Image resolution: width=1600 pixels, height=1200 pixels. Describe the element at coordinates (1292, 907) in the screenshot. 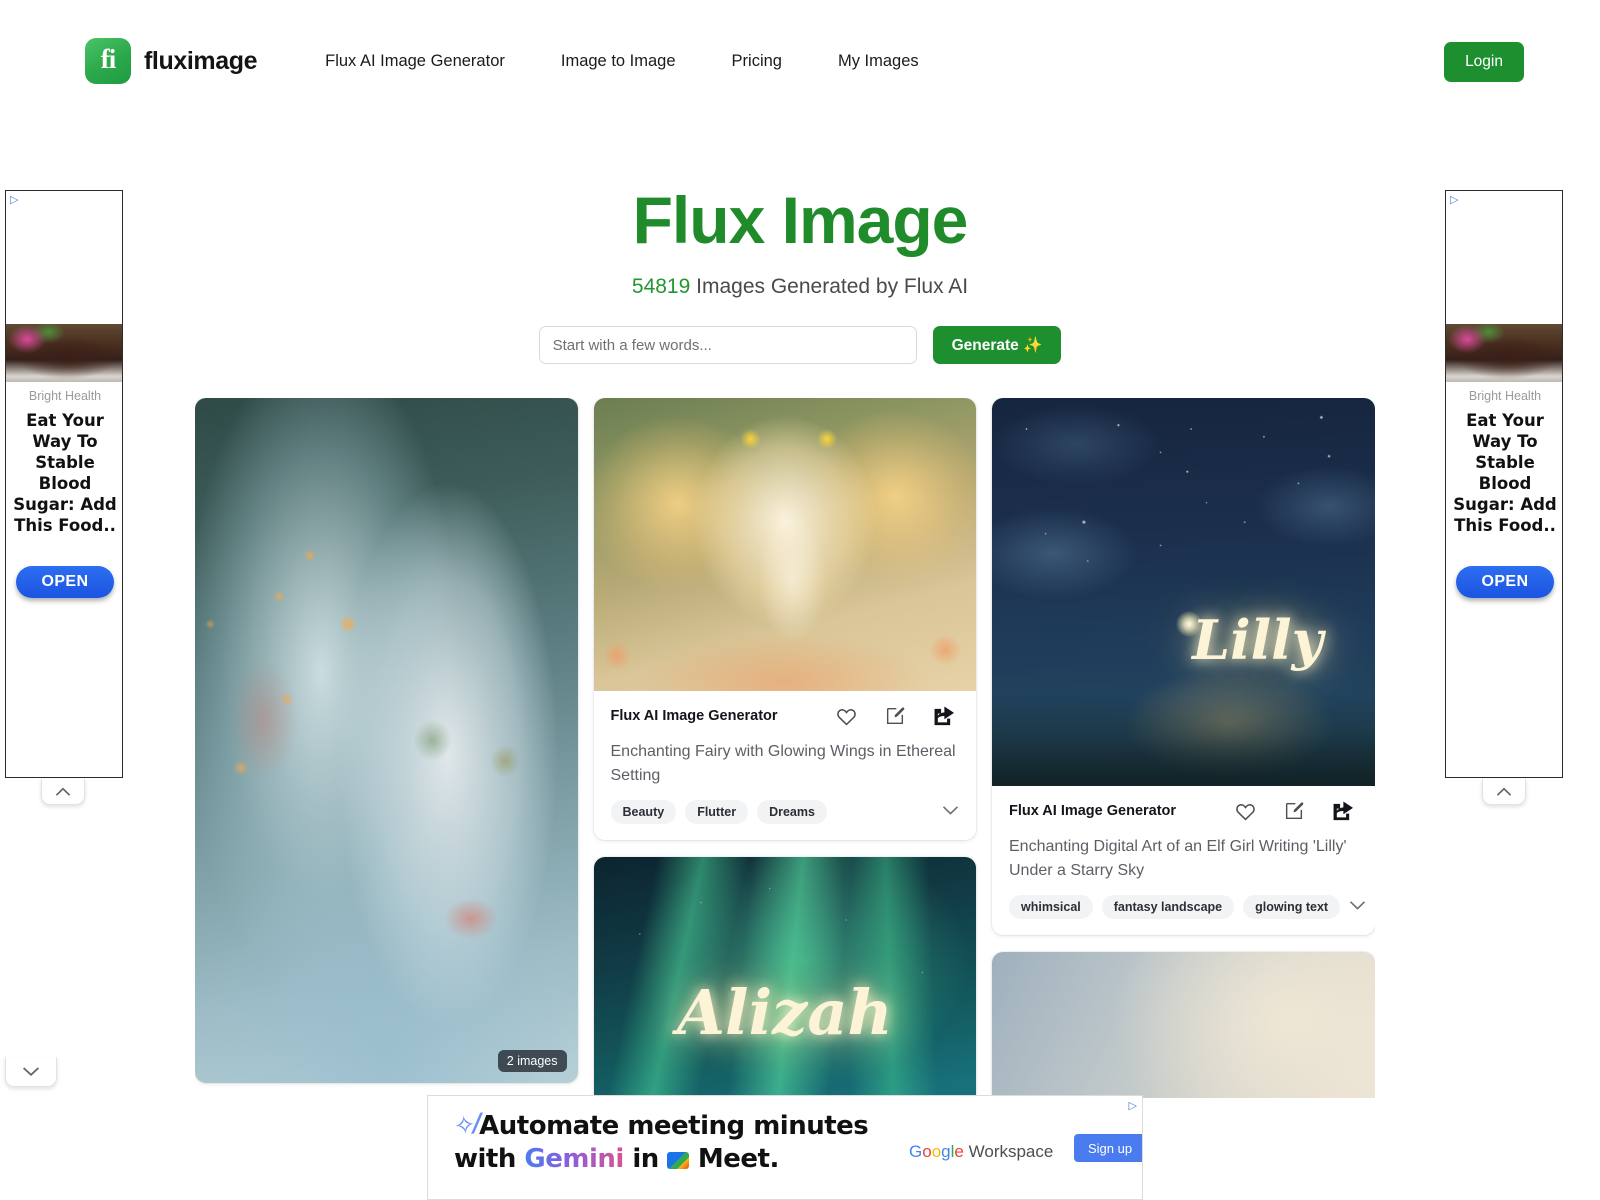

I see `tag-glowing-text: glowing text` at that location.